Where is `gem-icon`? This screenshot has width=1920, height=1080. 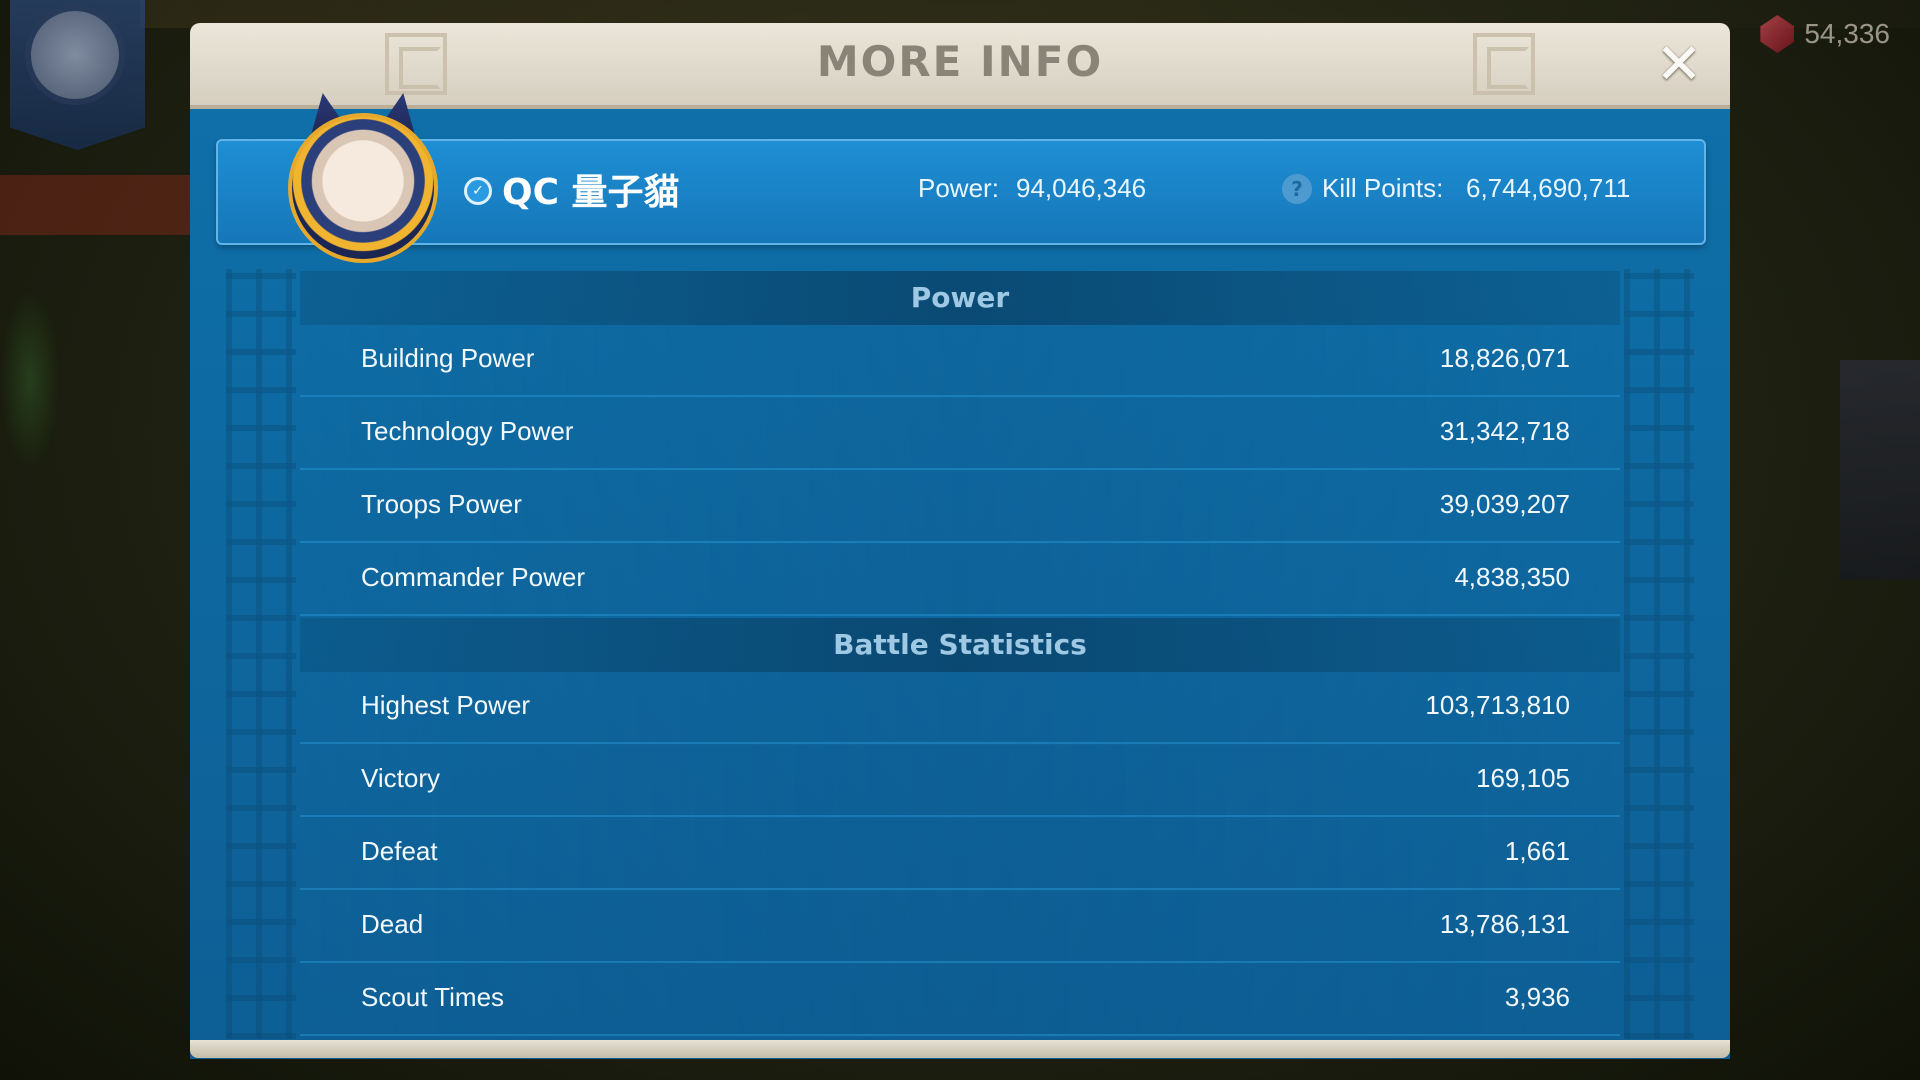 gem-icon is located at coordinates (1777, 34).